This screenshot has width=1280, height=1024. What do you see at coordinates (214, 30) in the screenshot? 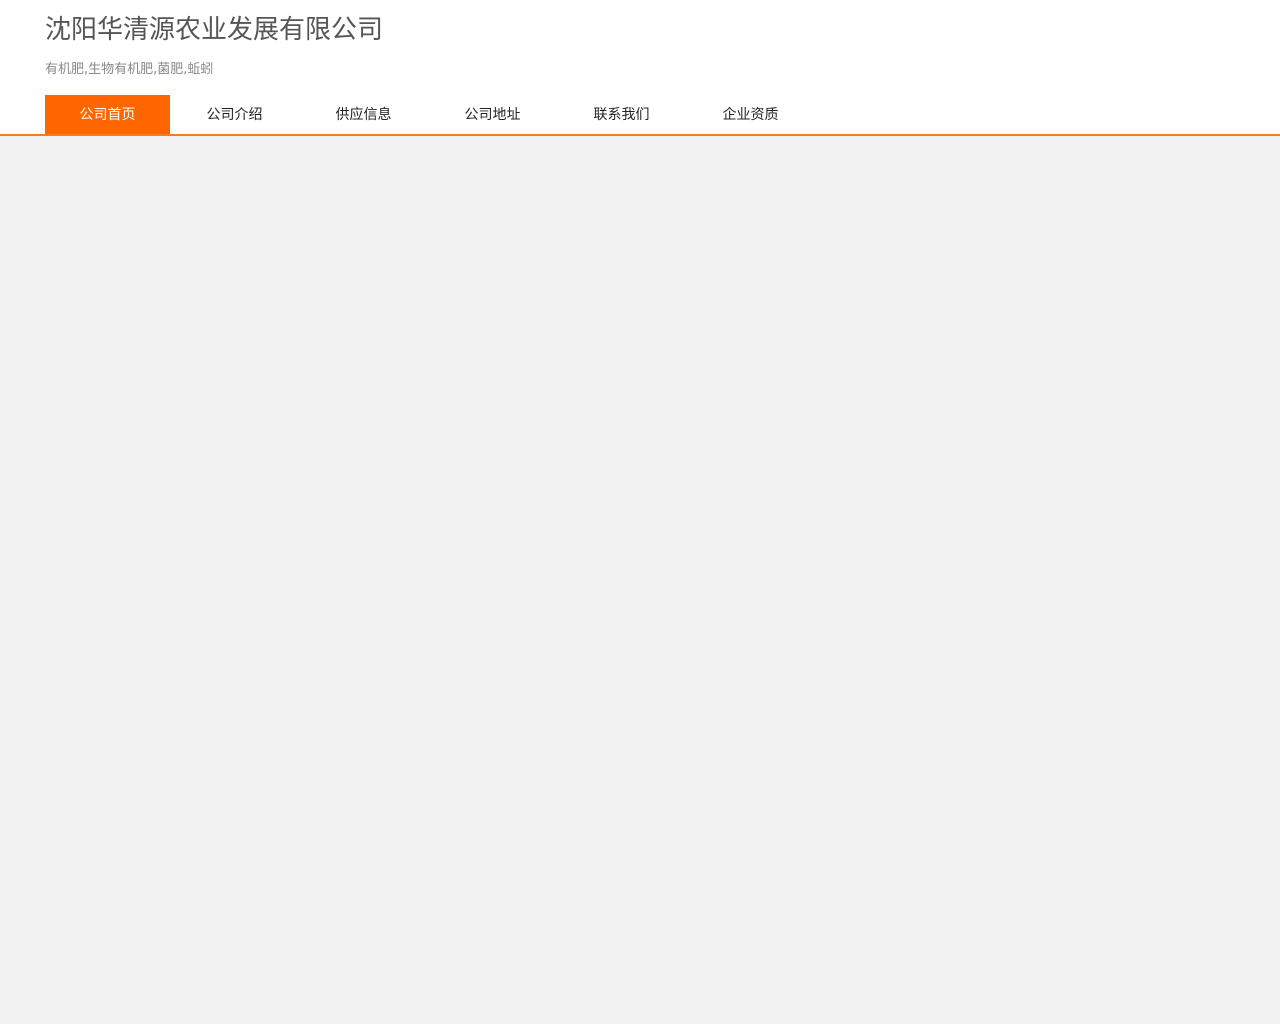
I see `site-title: 沈阳华清源农业发展有限公司` at bounding box center [214, 30].